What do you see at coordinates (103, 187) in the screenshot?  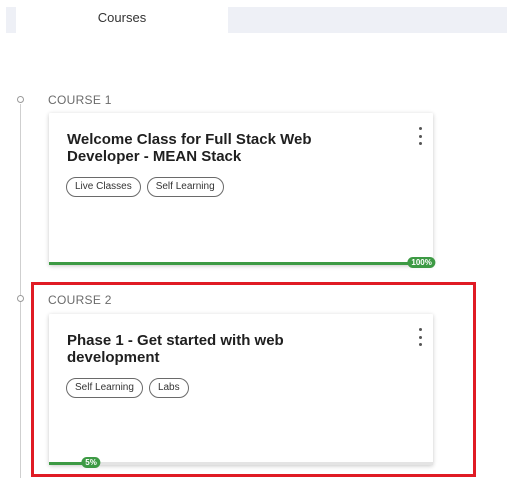 I see `tag-live-classes: Live Classes` at bounding box center [103, 187].